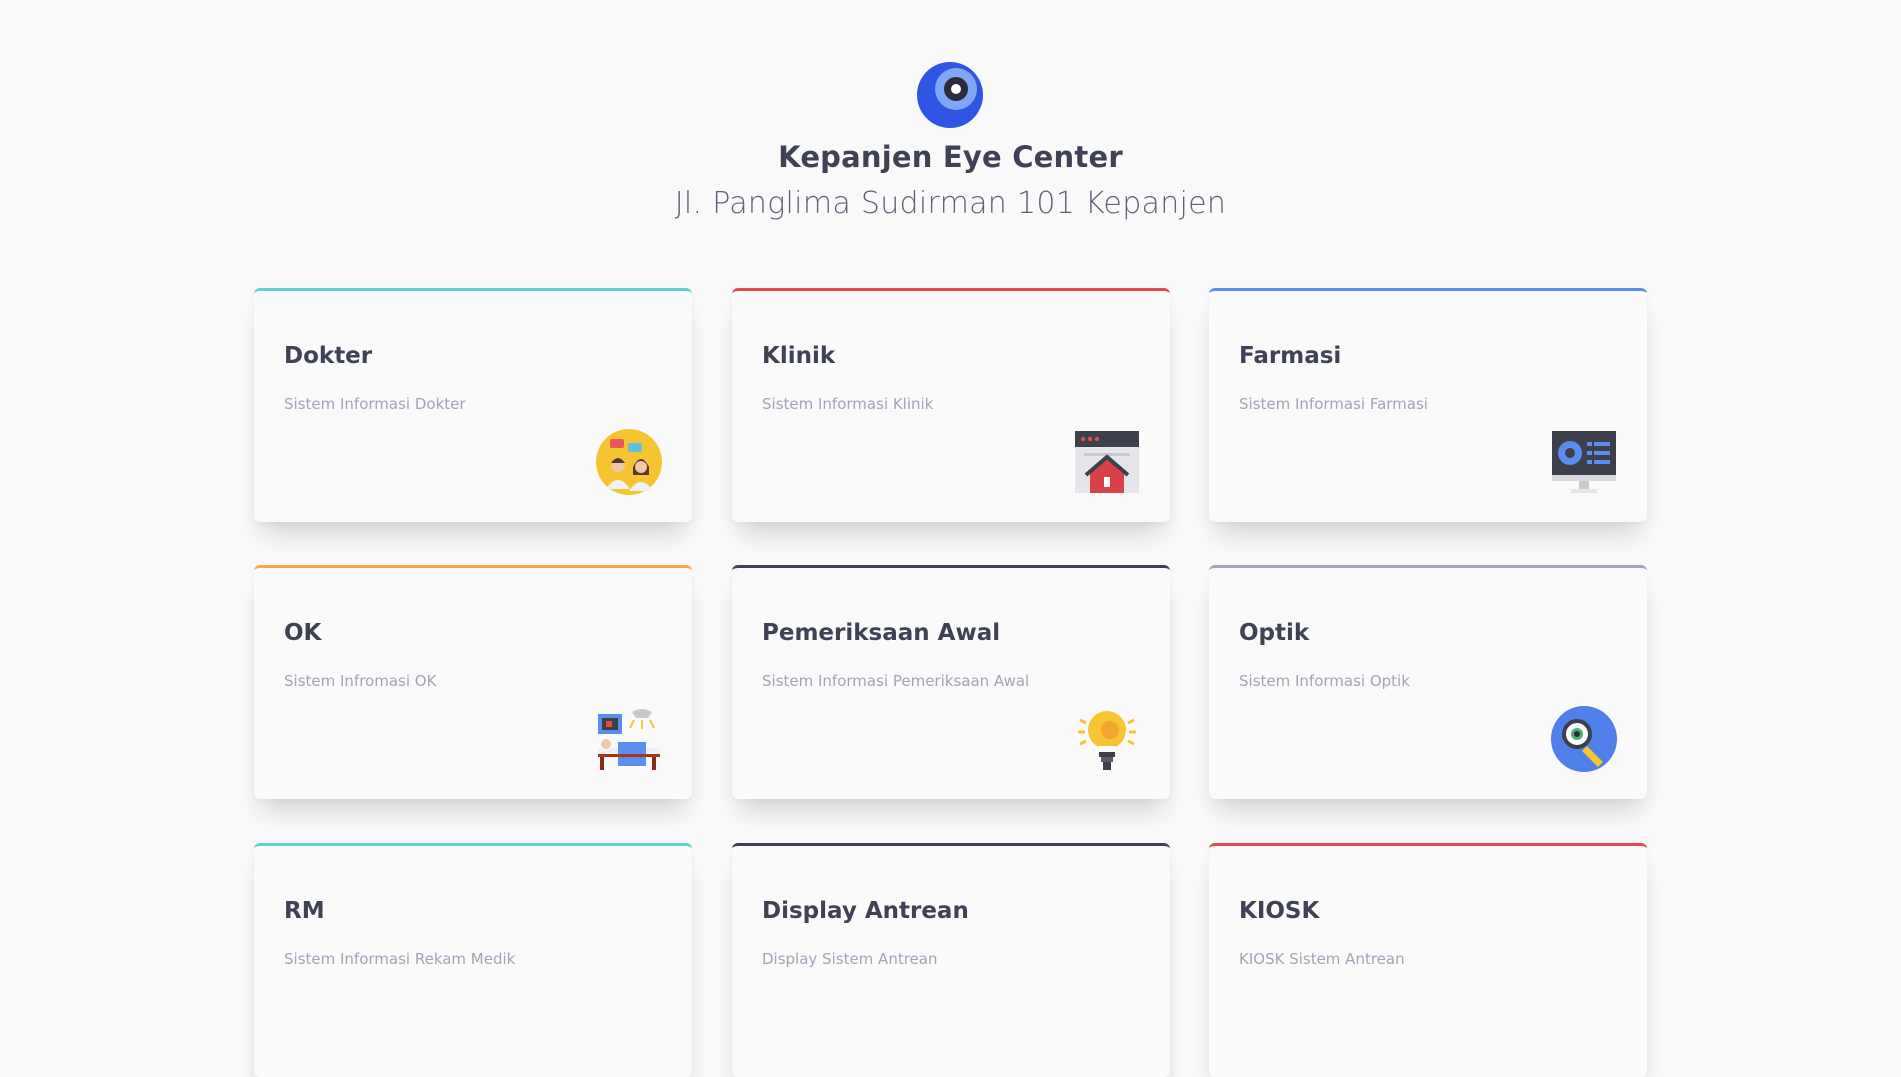 This screenshot has width=1901, height=1077. What do you see at coordinates (1584, 739) in the screenshot?
I see `eye-magnifier-icon` at bounding box center [1584, 739].